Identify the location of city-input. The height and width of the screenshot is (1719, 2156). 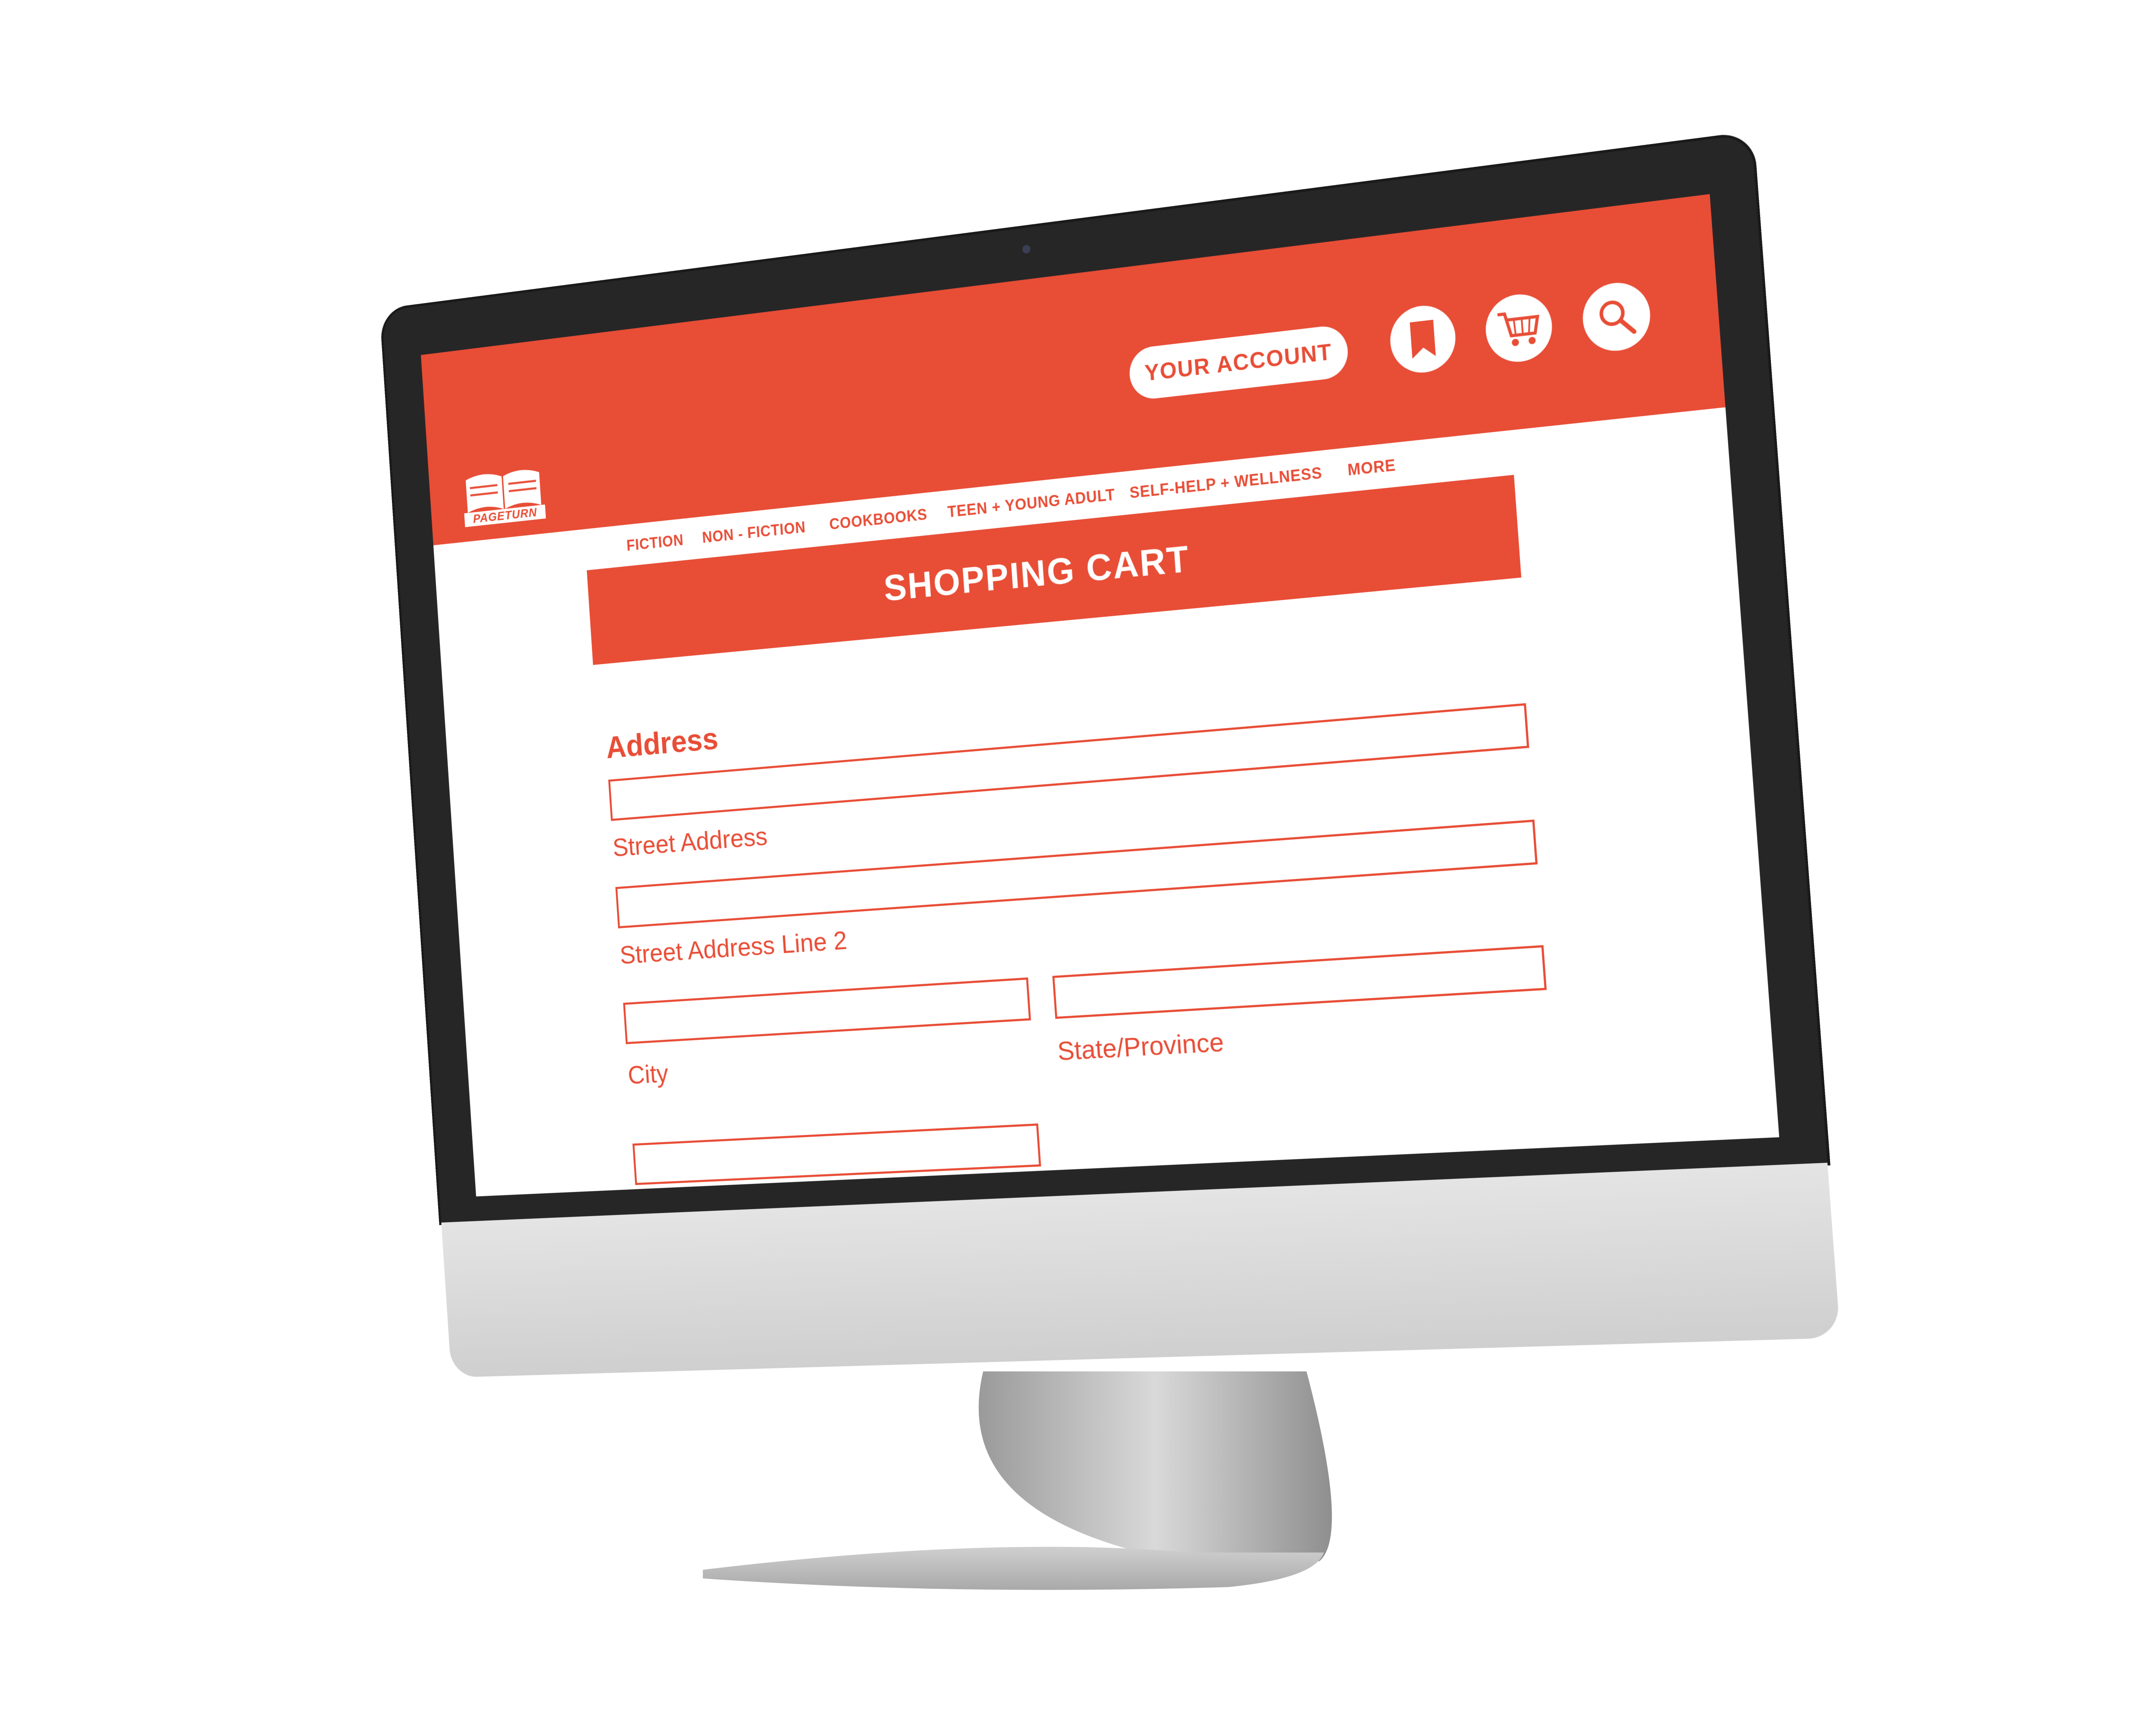
(827, 1011).